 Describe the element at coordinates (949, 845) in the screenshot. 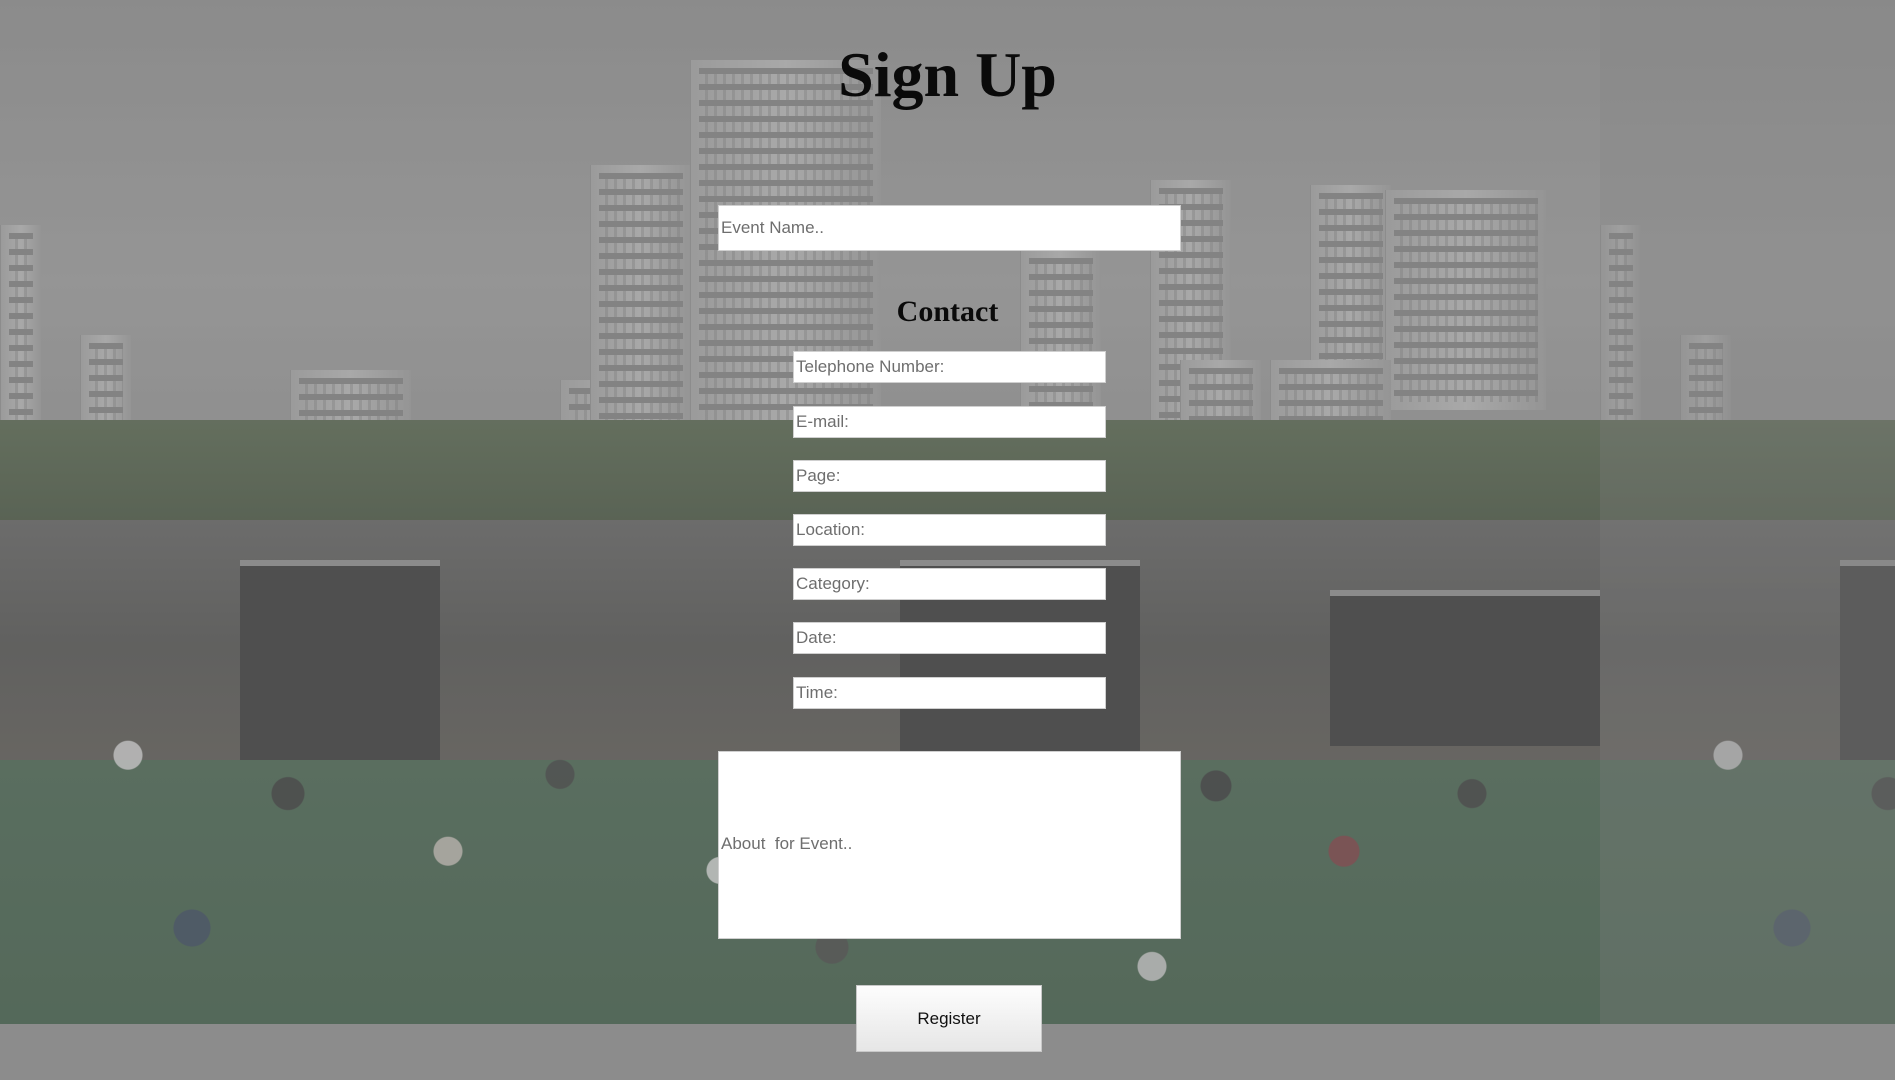

I see `about-event-textarea` at that location.